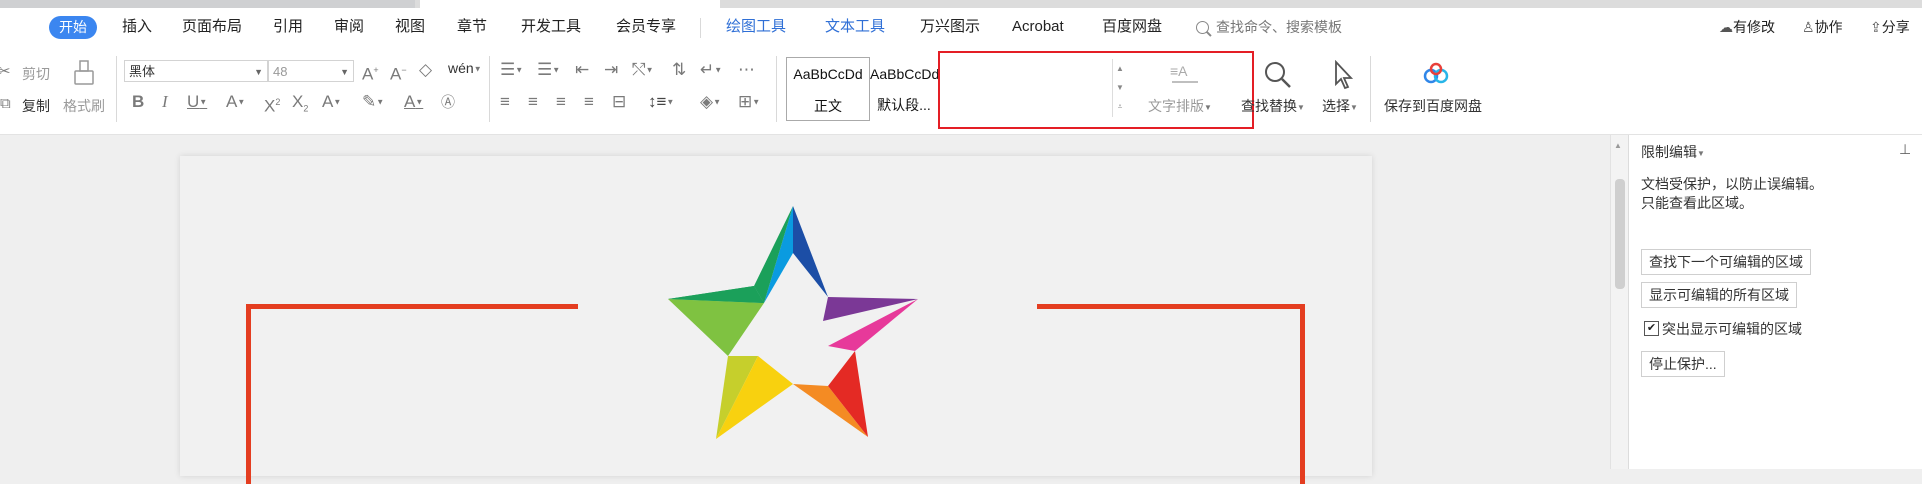 The image size is (1922, 484). What do you see at coordinates (212, 27) in the screenshot?
I see `tab-page-layout: 页面布局` at bounding box center [212, 27].